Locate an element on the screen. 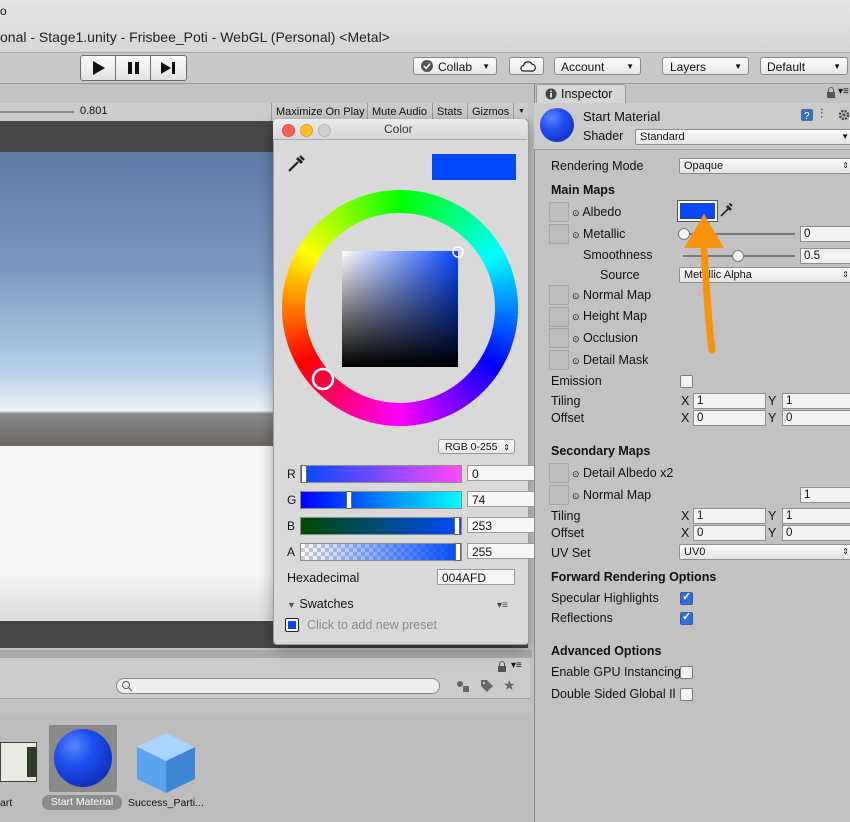 The width and height of the screenshot is (850, 822). play-button is located at coordinates (98, 68).